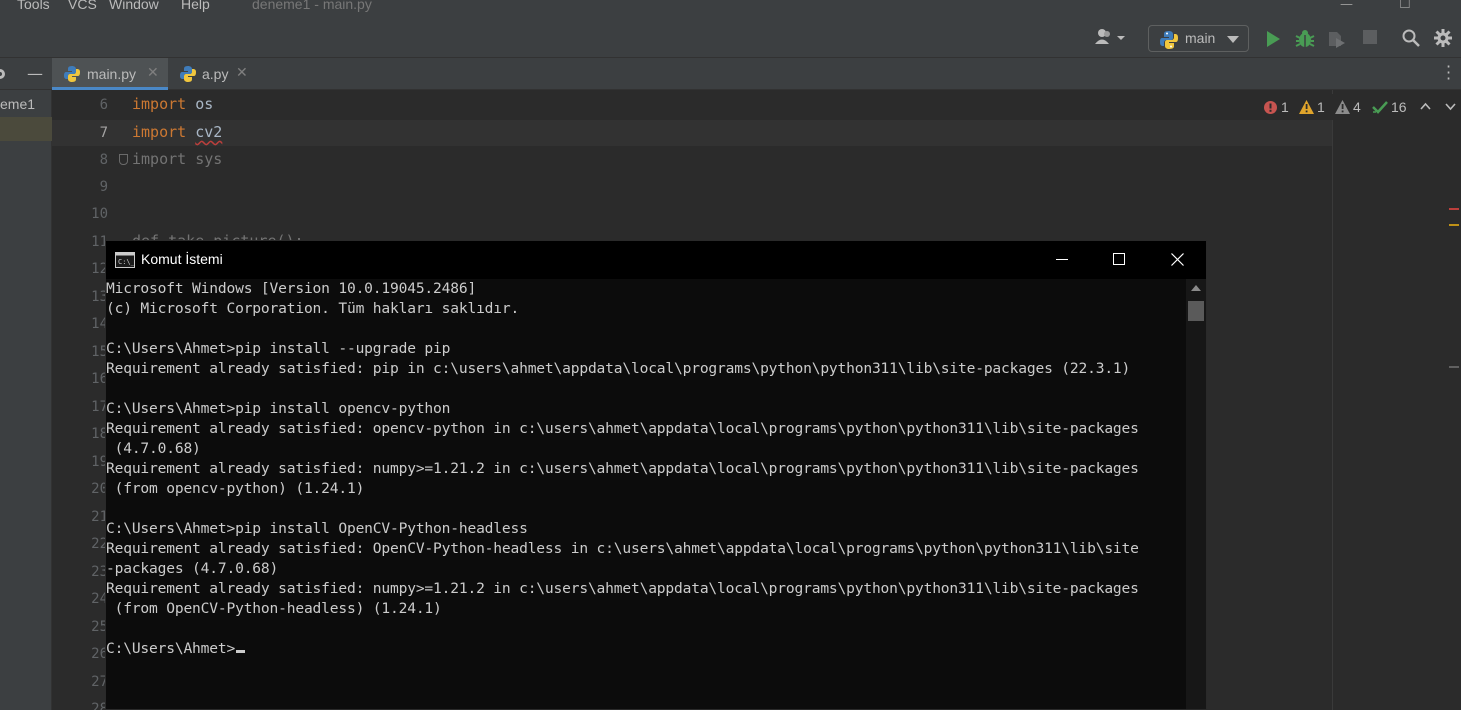 The image size is (1461, 710). Describe the element at coordinates (26, 129) in the screenshot. I see `selected-tree-row` at that location.